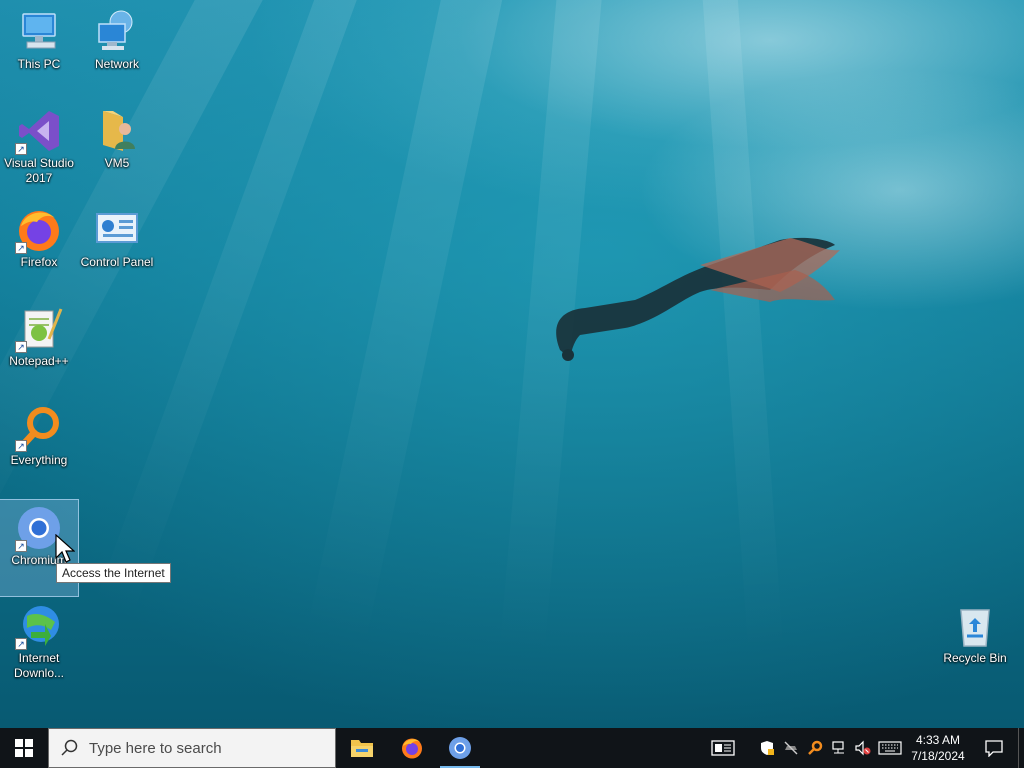  I want to click on desktop-icon-everything: ↗ Everything, so click(39, 448).